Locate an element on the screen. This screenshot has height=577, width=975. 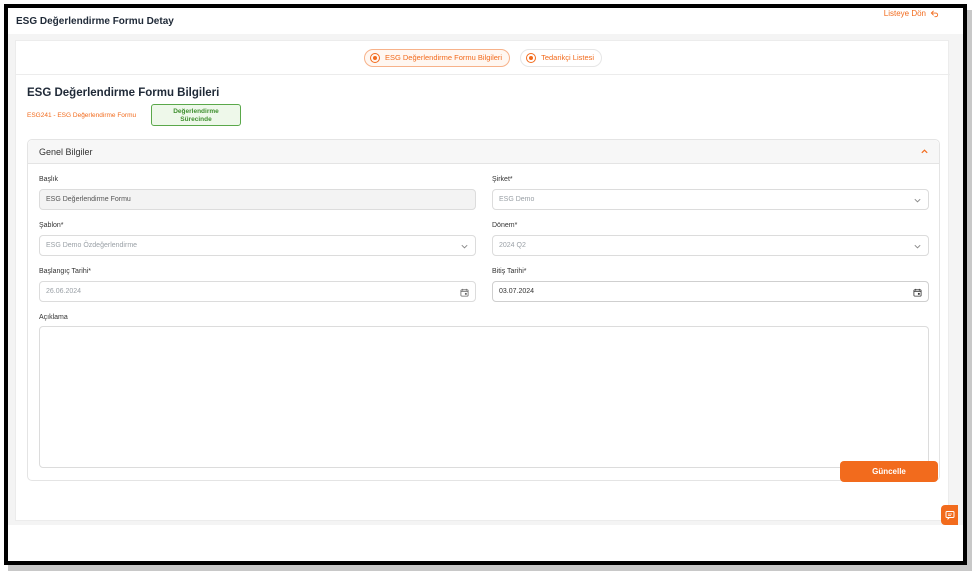
end-date-field: 03.07.2024 is located at coordinates (710, 291).